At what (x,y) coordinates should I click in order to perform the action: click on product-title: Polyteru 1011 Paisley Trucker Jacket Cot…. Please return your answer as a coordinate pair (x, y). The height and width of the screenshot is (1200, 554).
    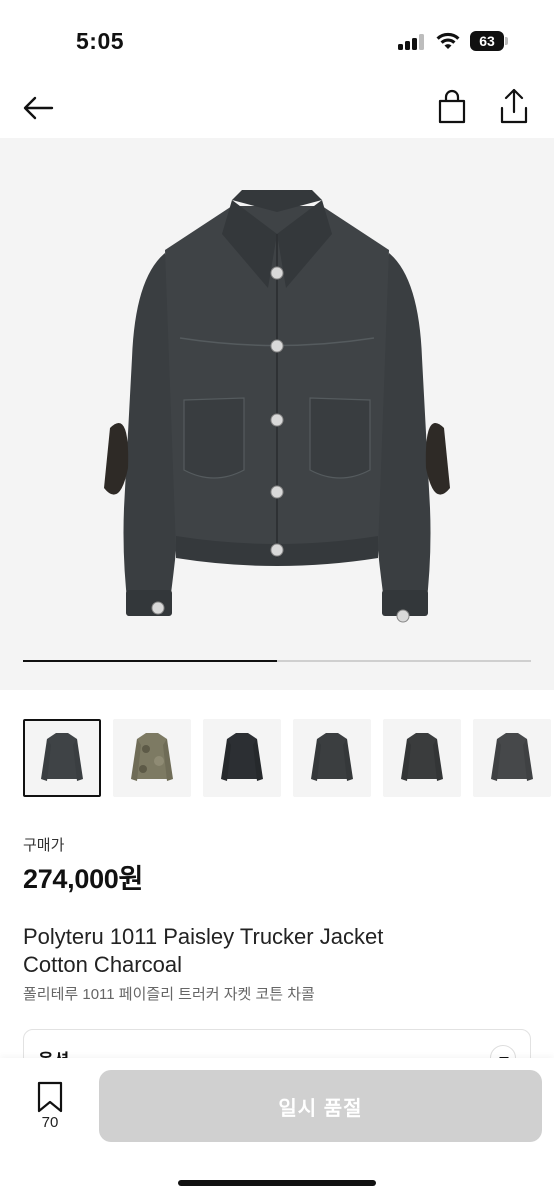
    Looking at the image, I should click on (273, 951).